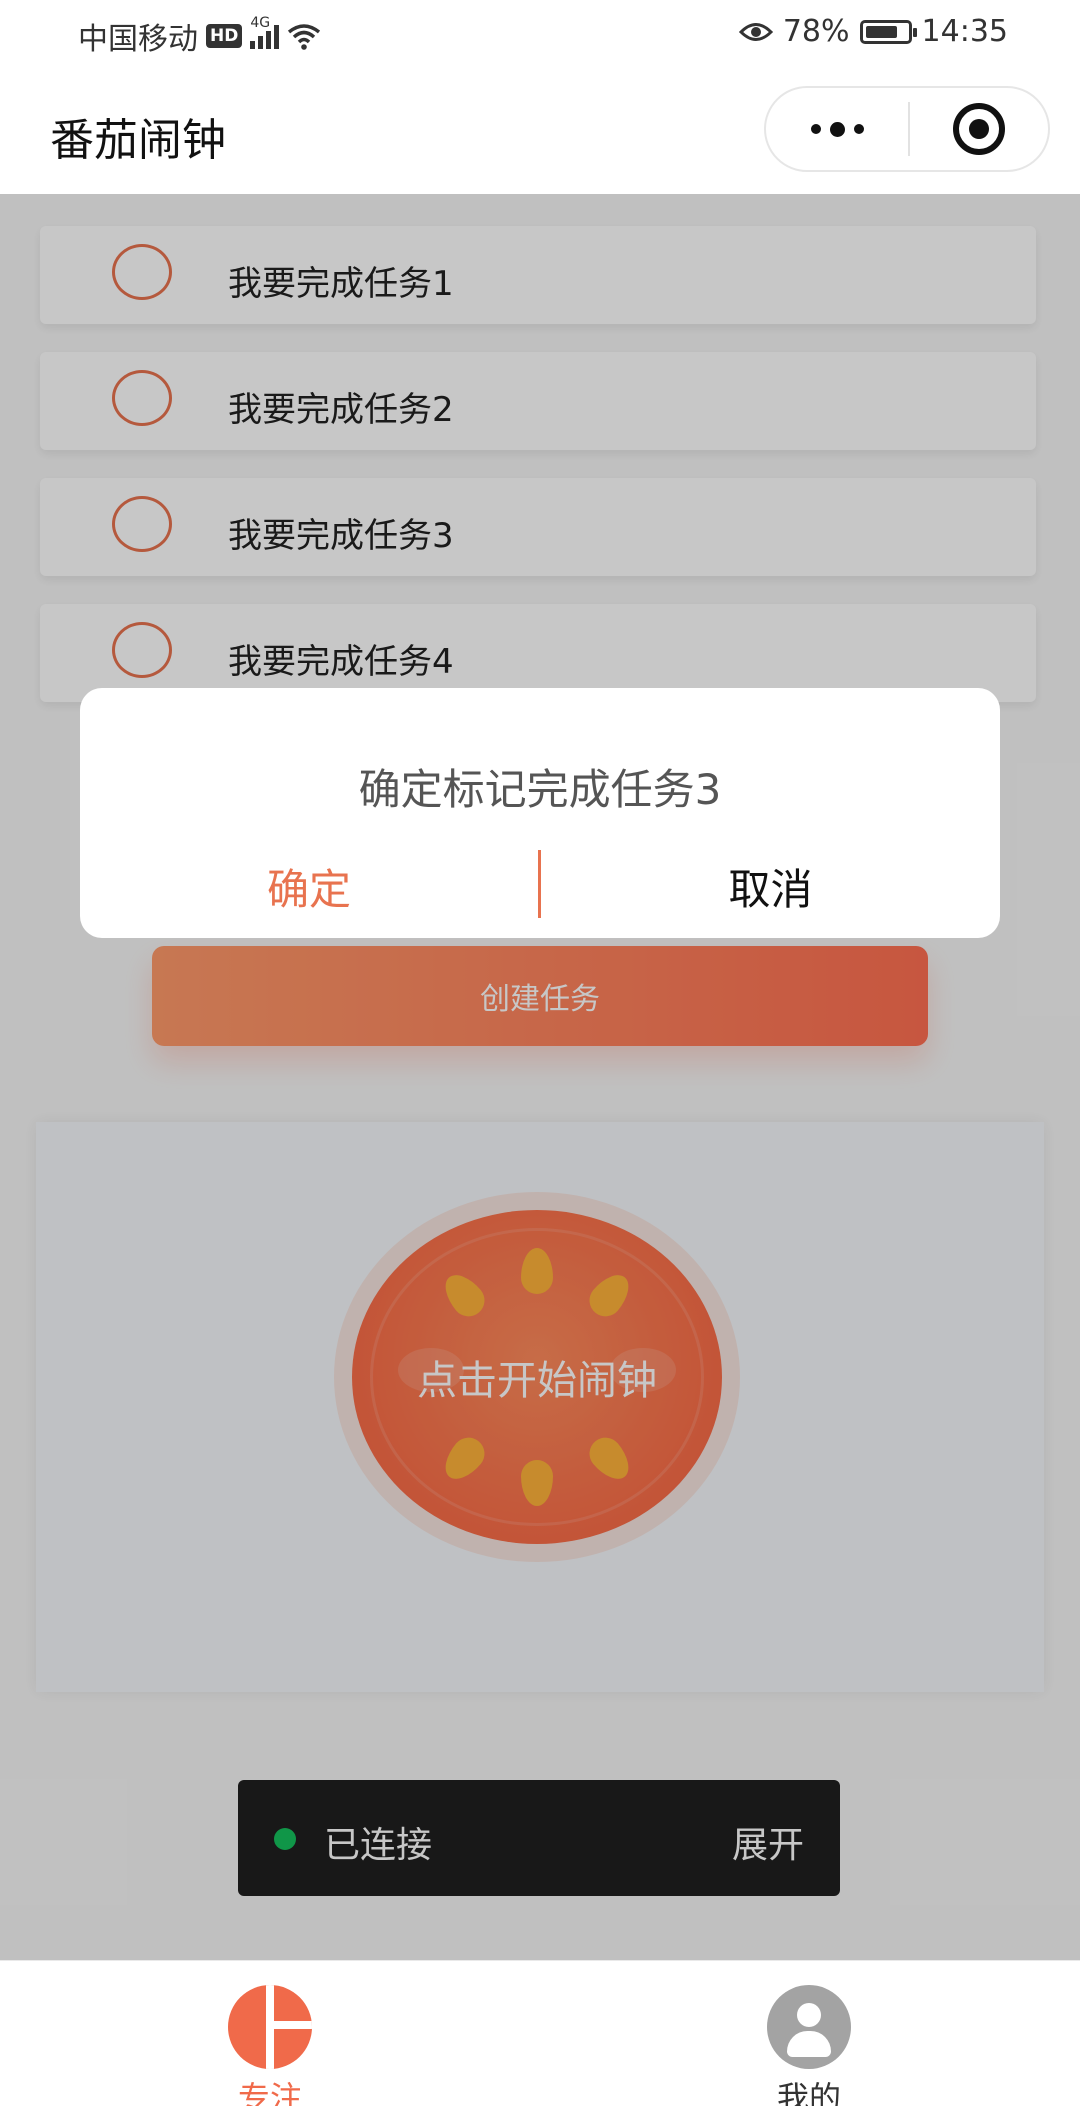 The width and height of the screenshot is (1080, 2106). I want to click on target-icon, so click(979, 129).